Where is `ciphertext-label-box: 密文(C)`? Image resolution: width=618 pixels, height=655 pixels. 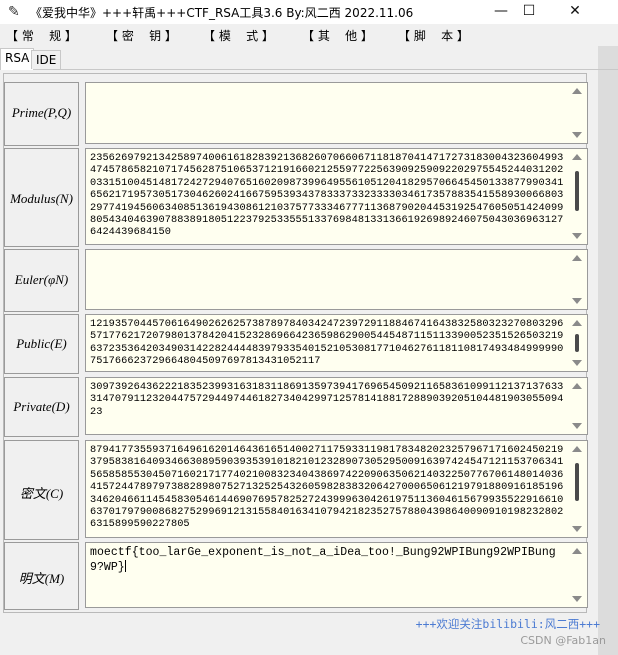
ciphertext-label-box: 密文(C) is located at coordinates (41, 490).